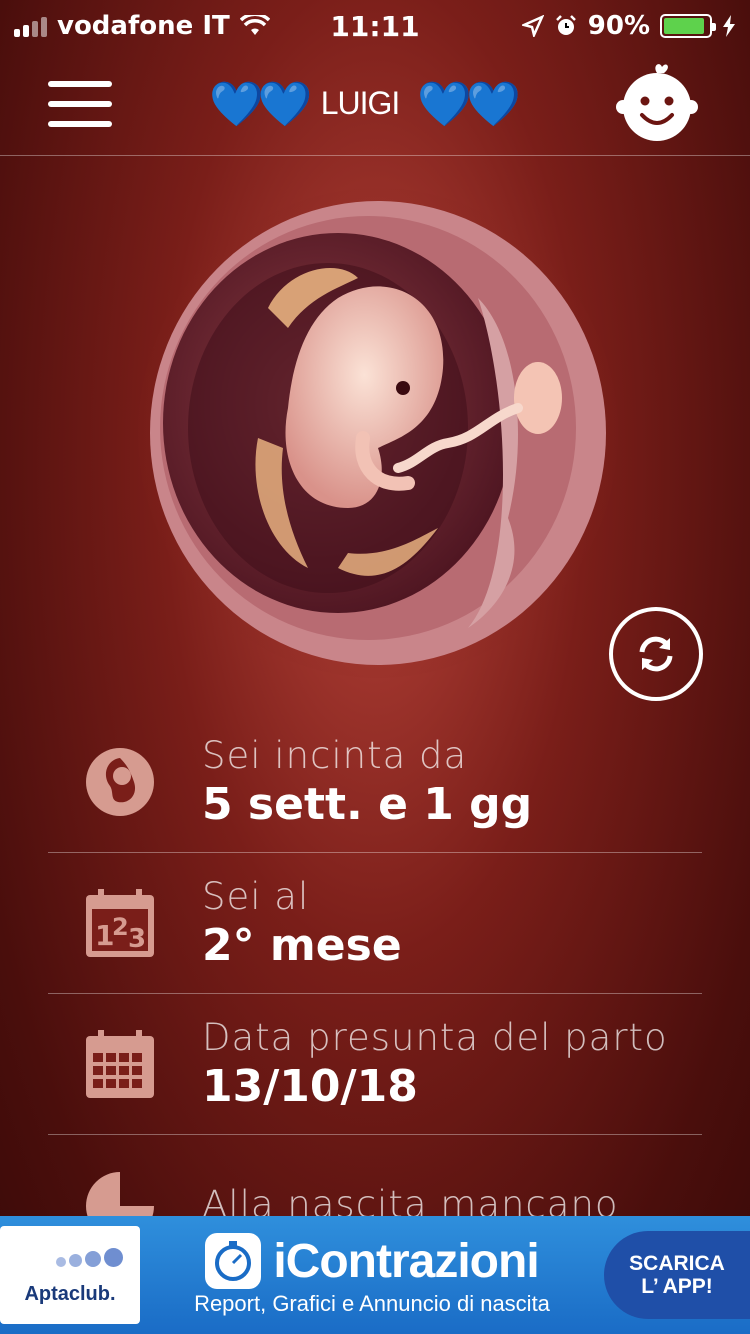 The height and width of the screenshot is (1334, 750). What do you see at coordinates (435, 1037) in the screenshot?
I see `due-date-label: Data presunta del parto` at bounding box center [435, 1037].